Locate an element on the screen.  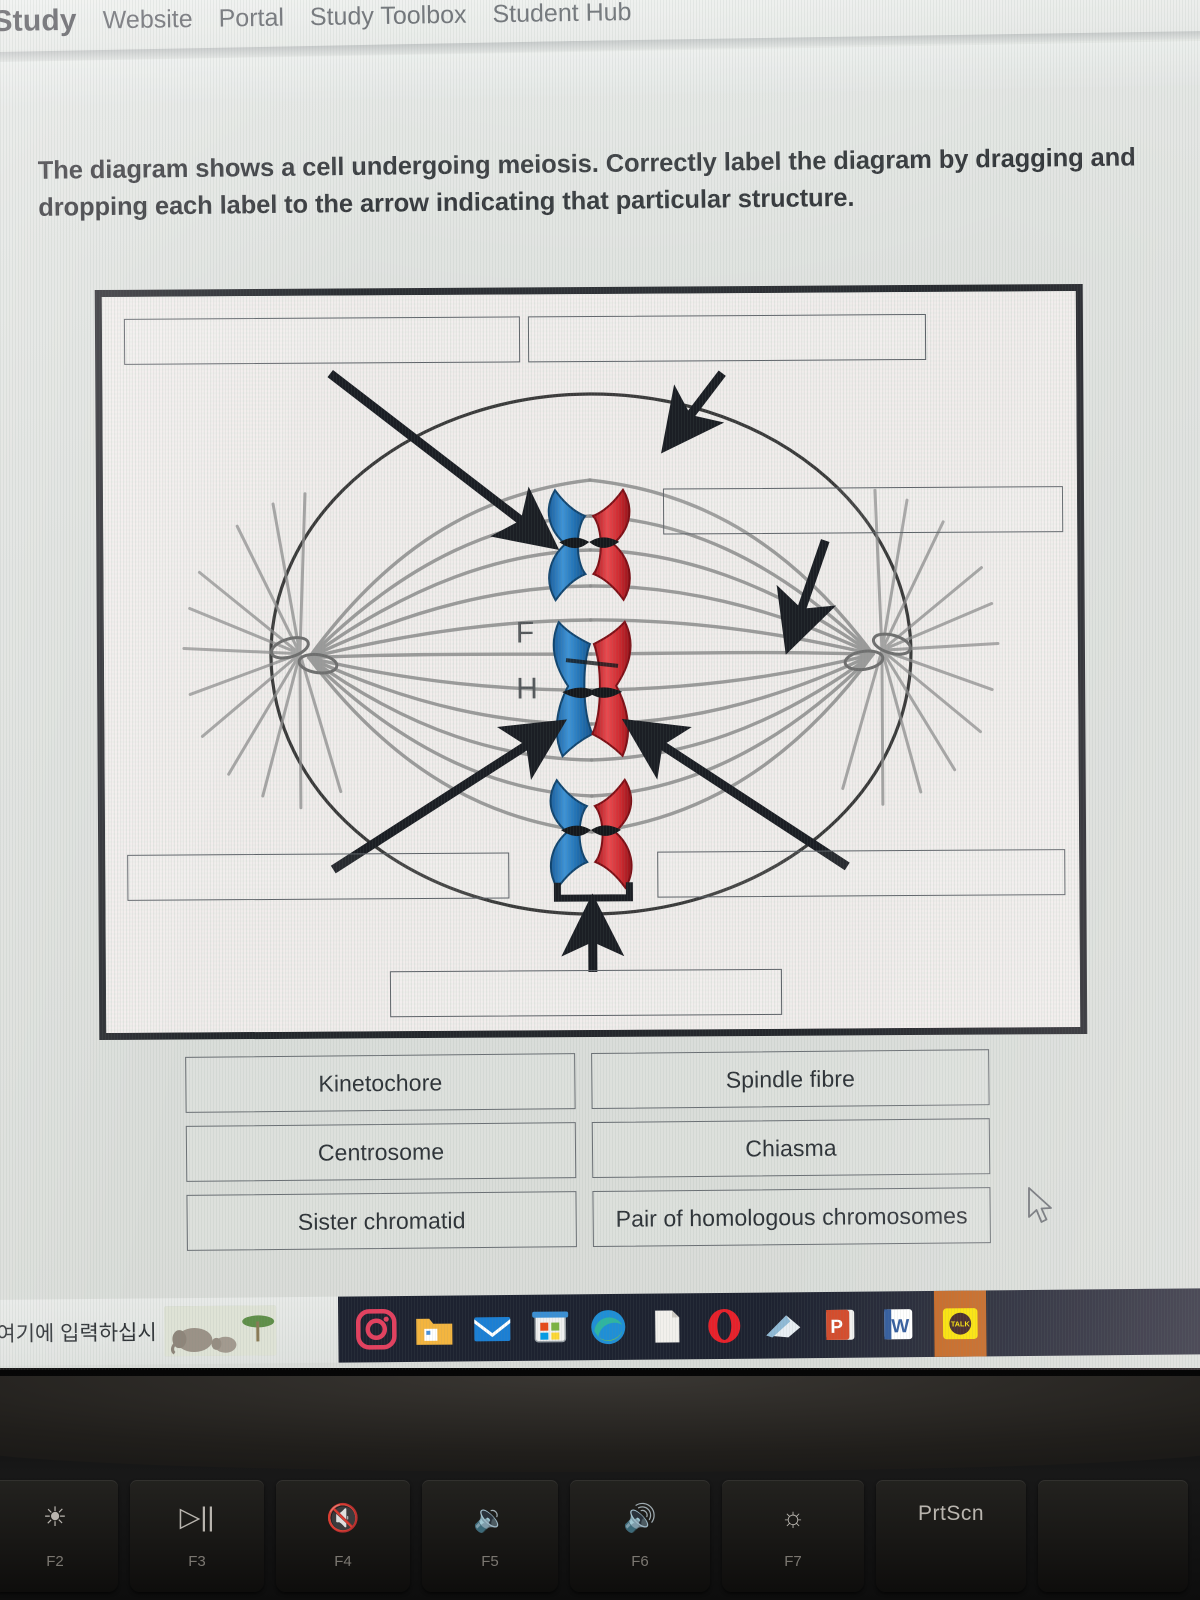
key-f5-label: F5 is located at coordinates (490, 1561).